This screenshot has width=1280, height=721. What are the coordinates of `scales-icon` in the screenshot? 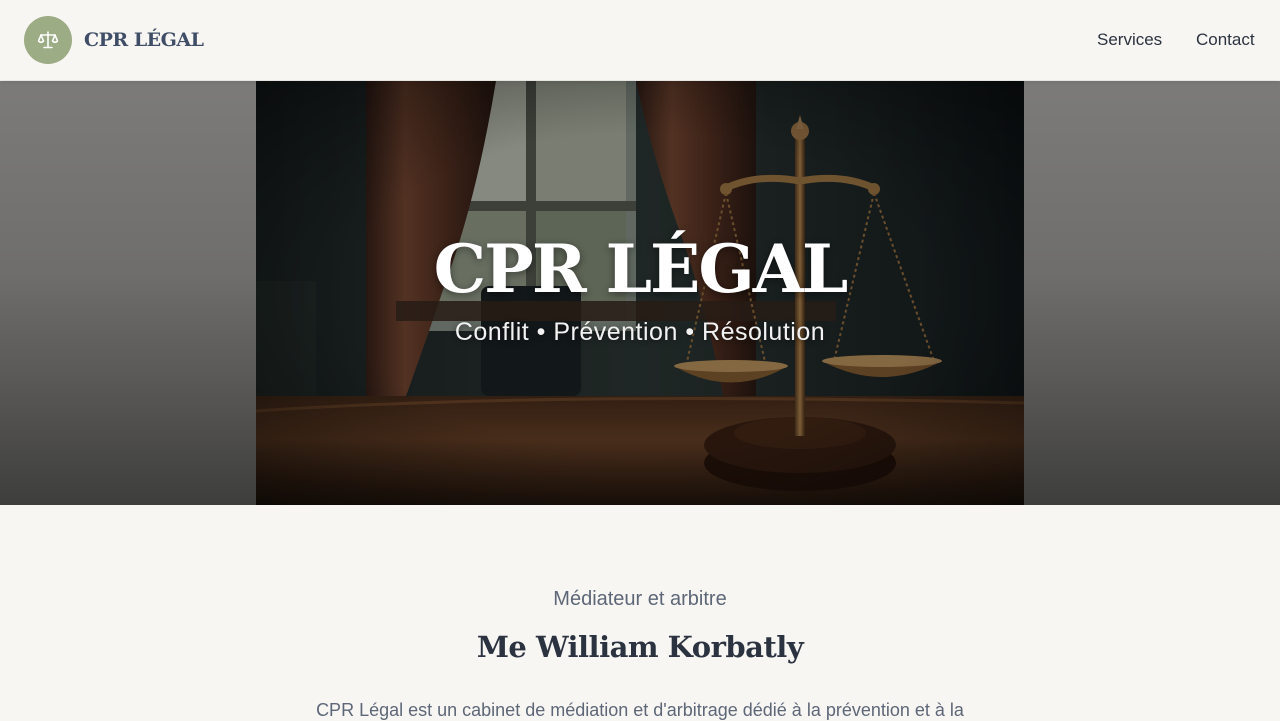 It's located at (48, 40).